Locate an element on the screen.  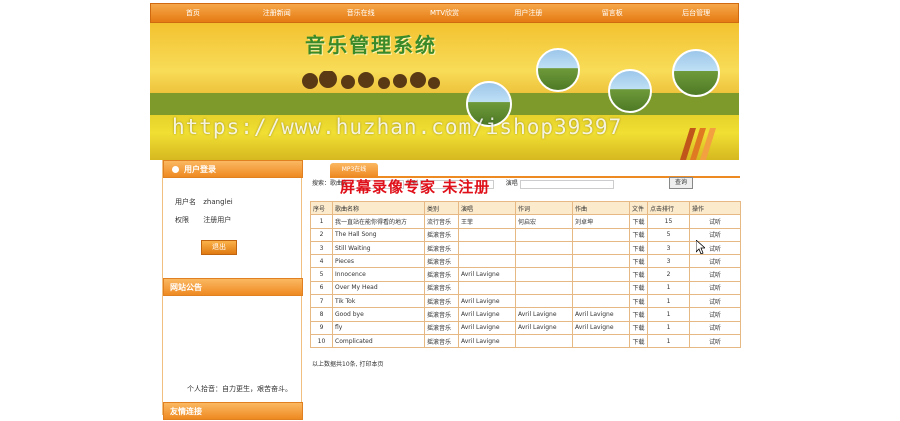
table-row: 2 The Hall Song 摇滚音乐 下载 5 试听 is located at coordinates (525, 234).